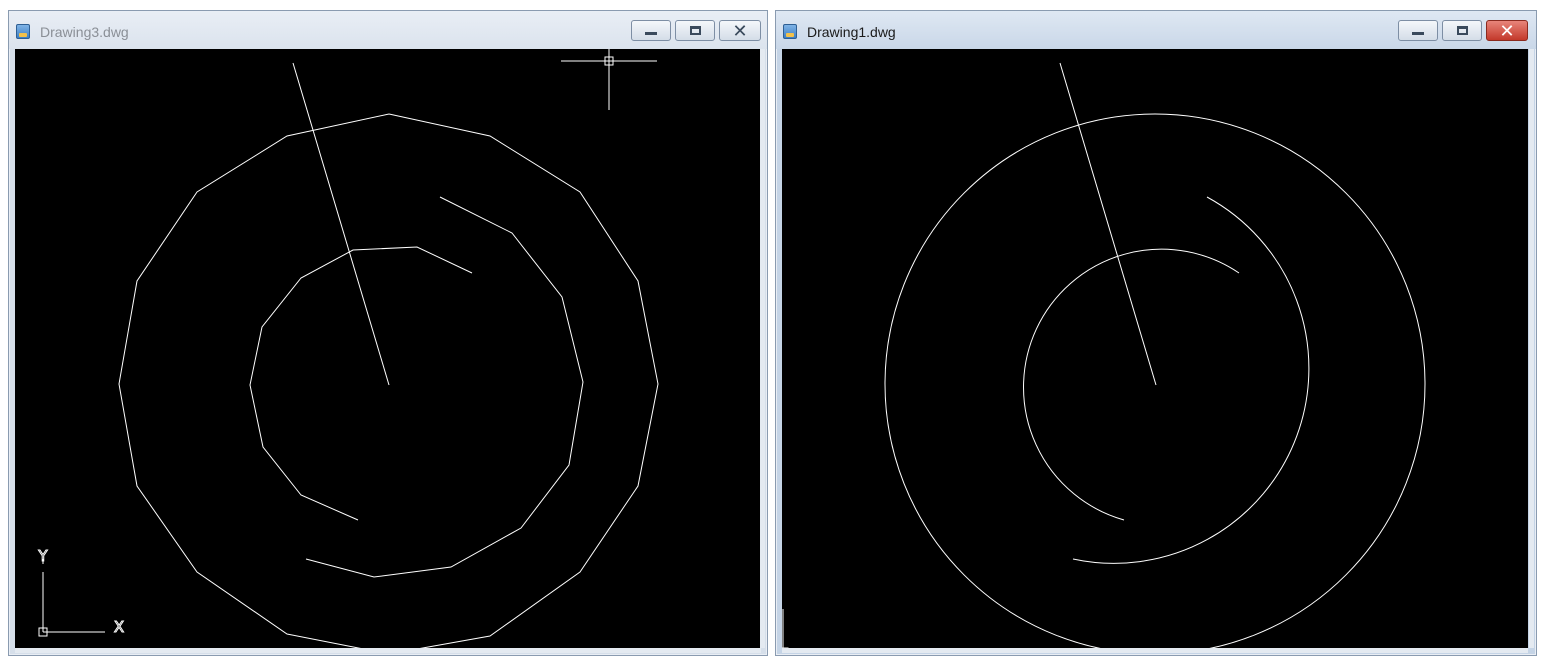 This screenshot has height=661, width=1550. I want to click on crosshair-cursor-icon, so click(609, 79).